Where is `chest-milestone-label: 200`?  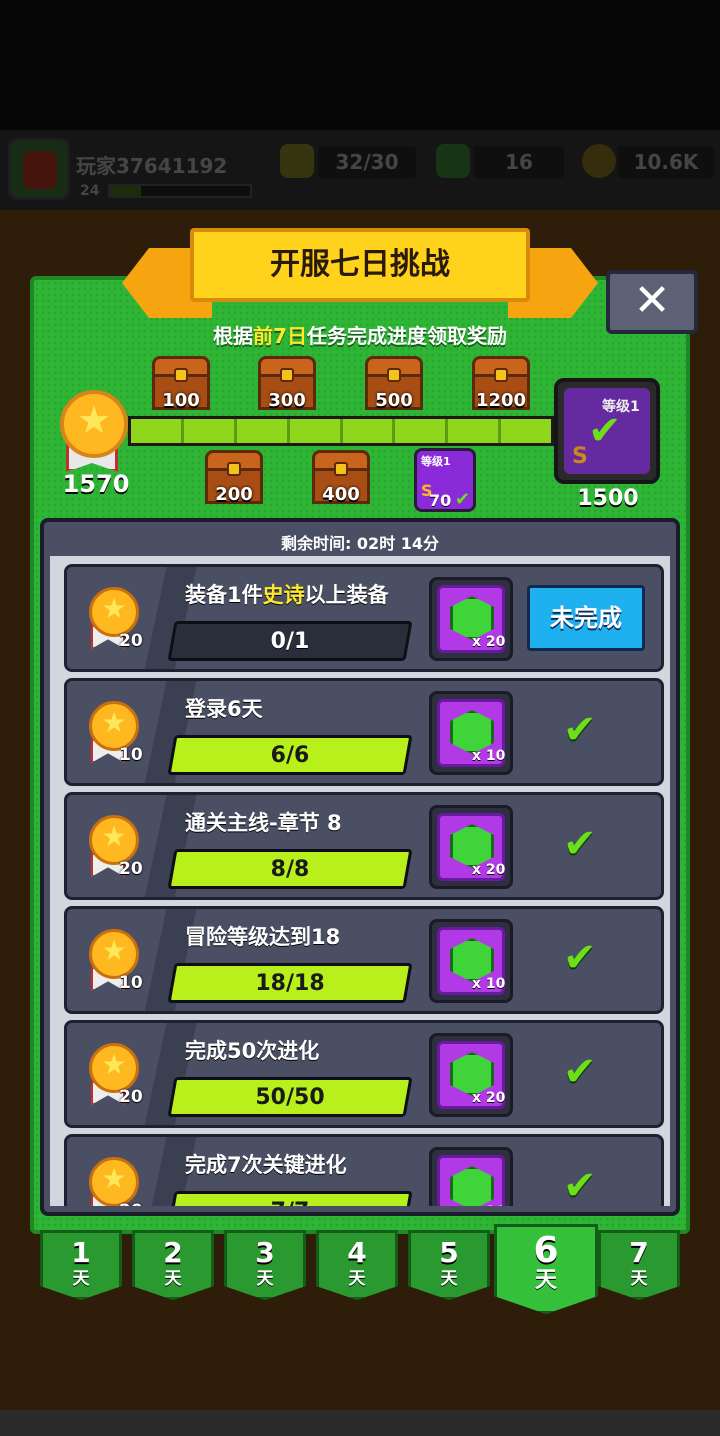
chest-milestone-label: 200 is located at coordinates (234, 494).